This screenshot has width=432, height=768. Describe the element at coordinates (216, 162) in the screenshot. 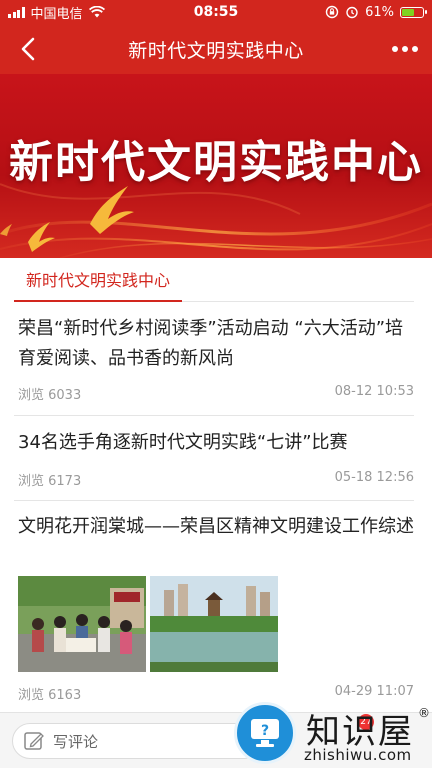

I see `banner-title: 新时代文明实践中心` at that location.